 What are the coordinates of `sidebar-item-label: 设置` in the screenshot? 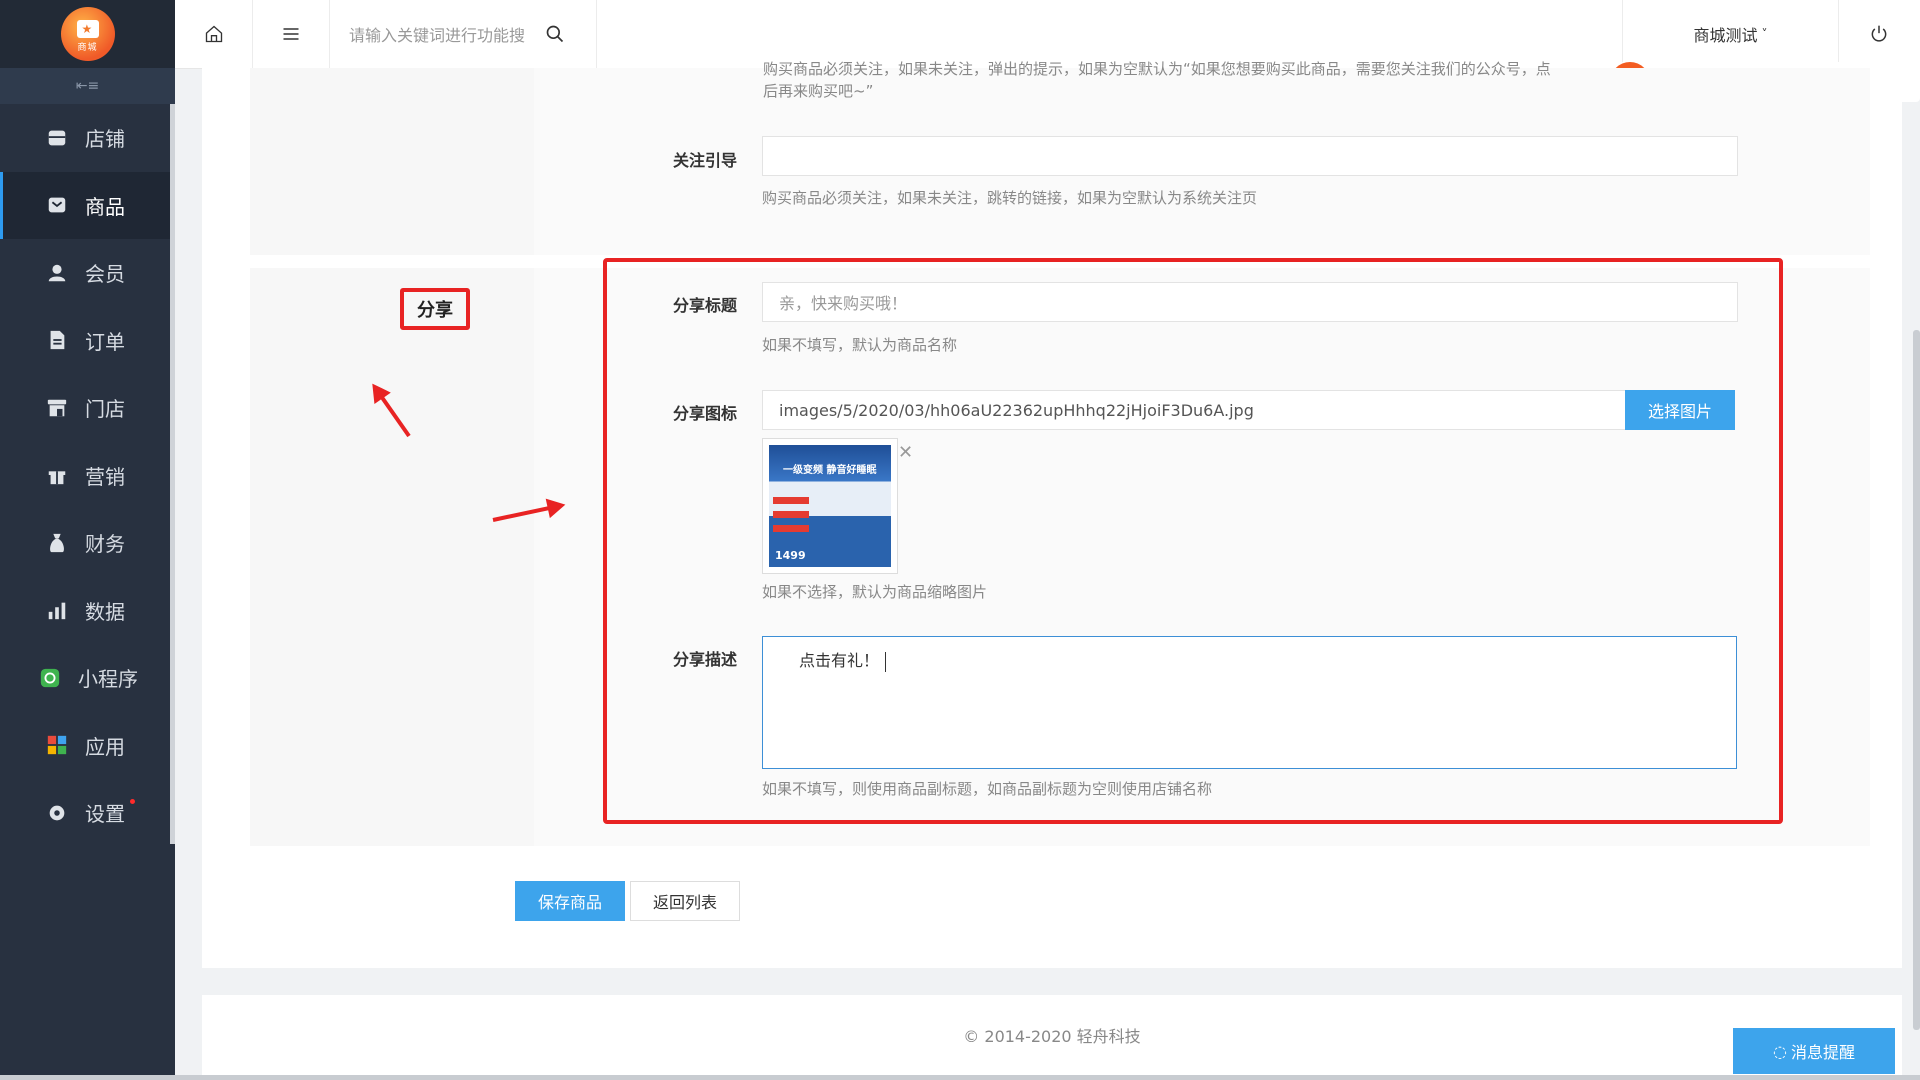 It's located at (105, 814).